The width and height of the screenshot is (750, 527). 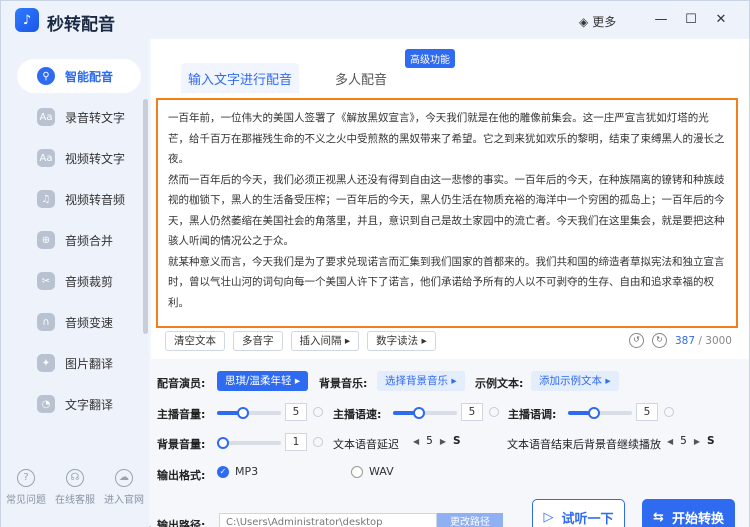 I want to click on app-logo-icon: ♪, so click(x=27, y=20).